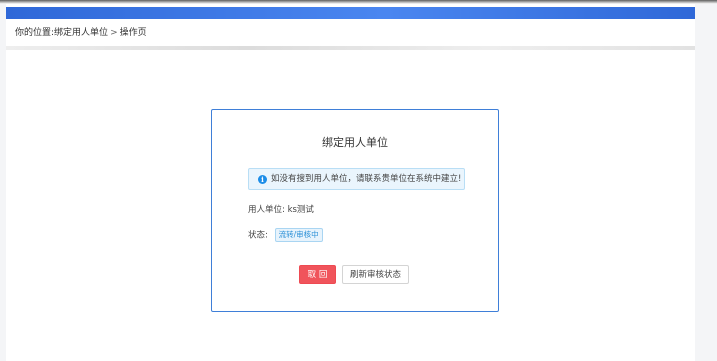  I want to click on unit-row: 用人单位: ks测试, so click(281, 210).